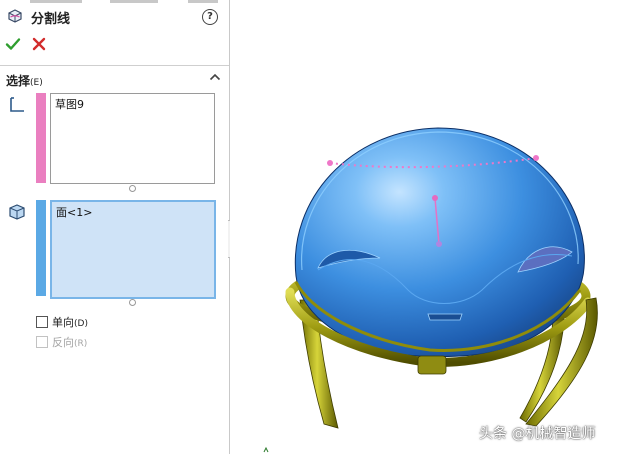 The image size is (625, 454). I want to click on watermark: 头条 @机械智造师, so click(537, 434).